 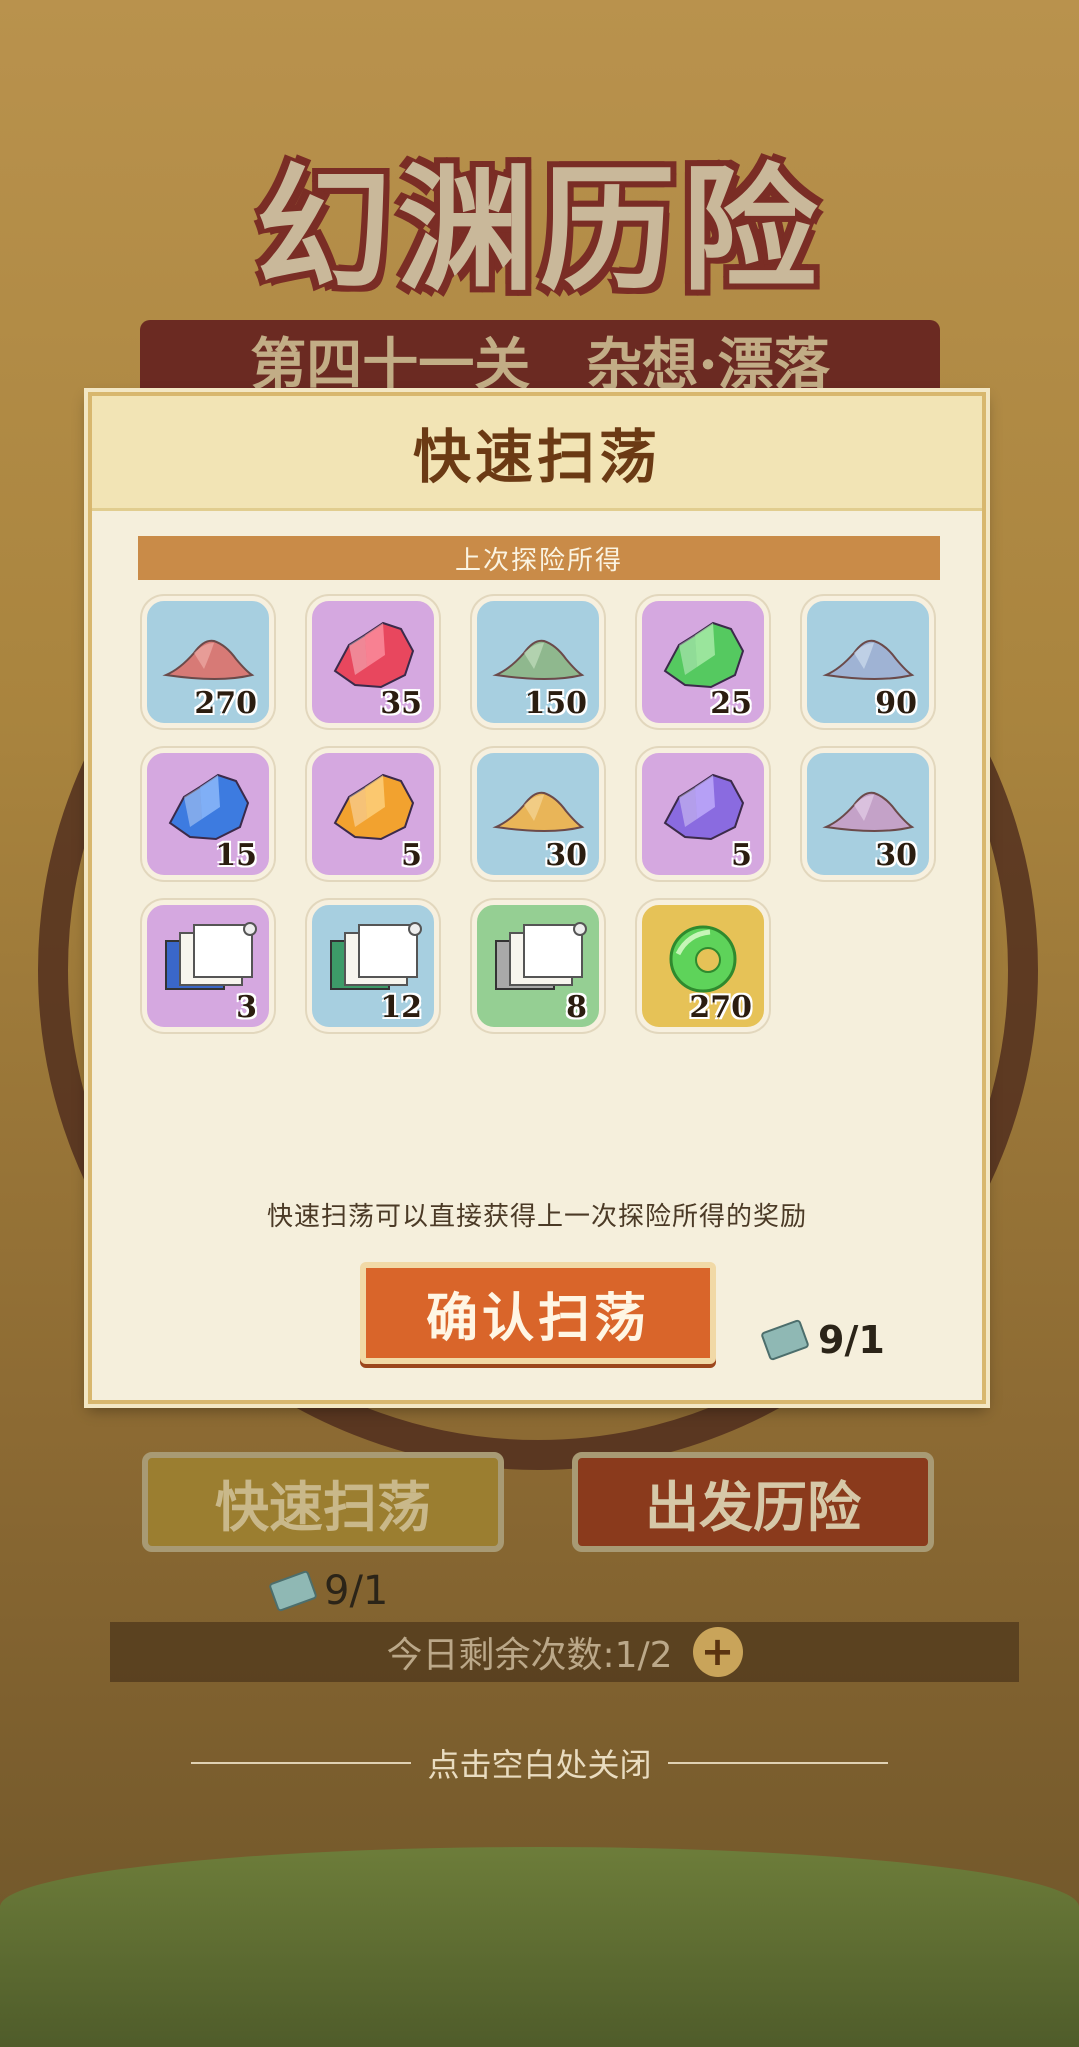 What do you see at coordinates (753, 1502) in the screenshot?
I see `depart-button-background: 出发历险` at bounding box center [753, 1502].